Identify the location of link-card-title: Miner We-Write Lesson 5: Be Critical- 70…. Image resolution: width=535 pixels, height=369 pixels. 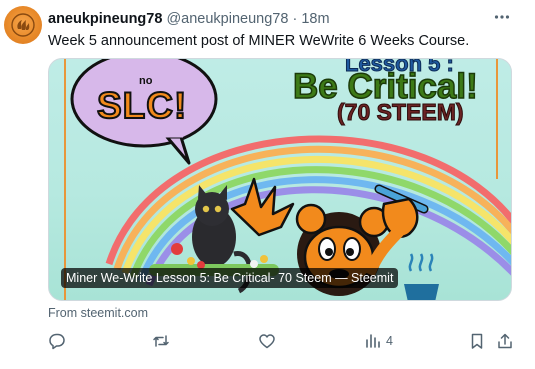
(230, 278).